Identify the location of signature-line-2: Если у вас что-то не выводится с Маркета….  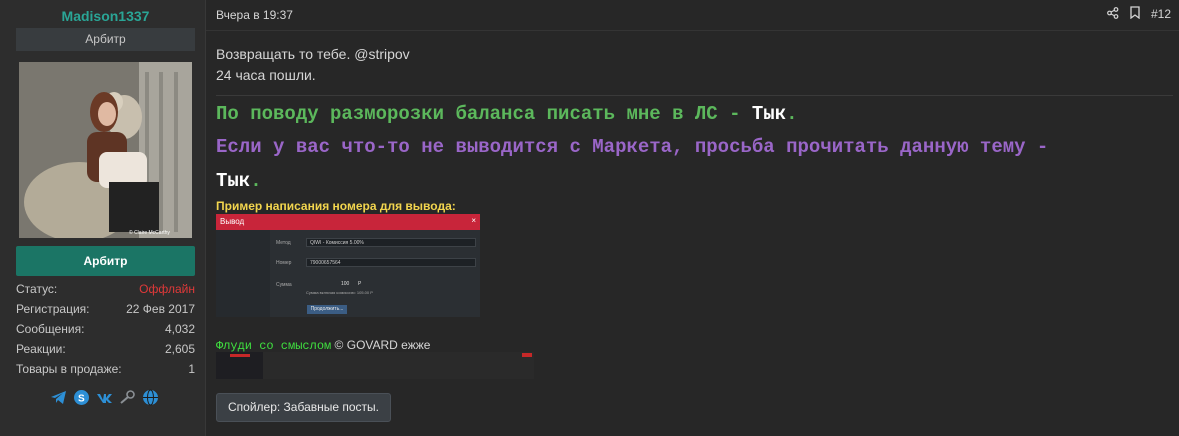
(632, 147).